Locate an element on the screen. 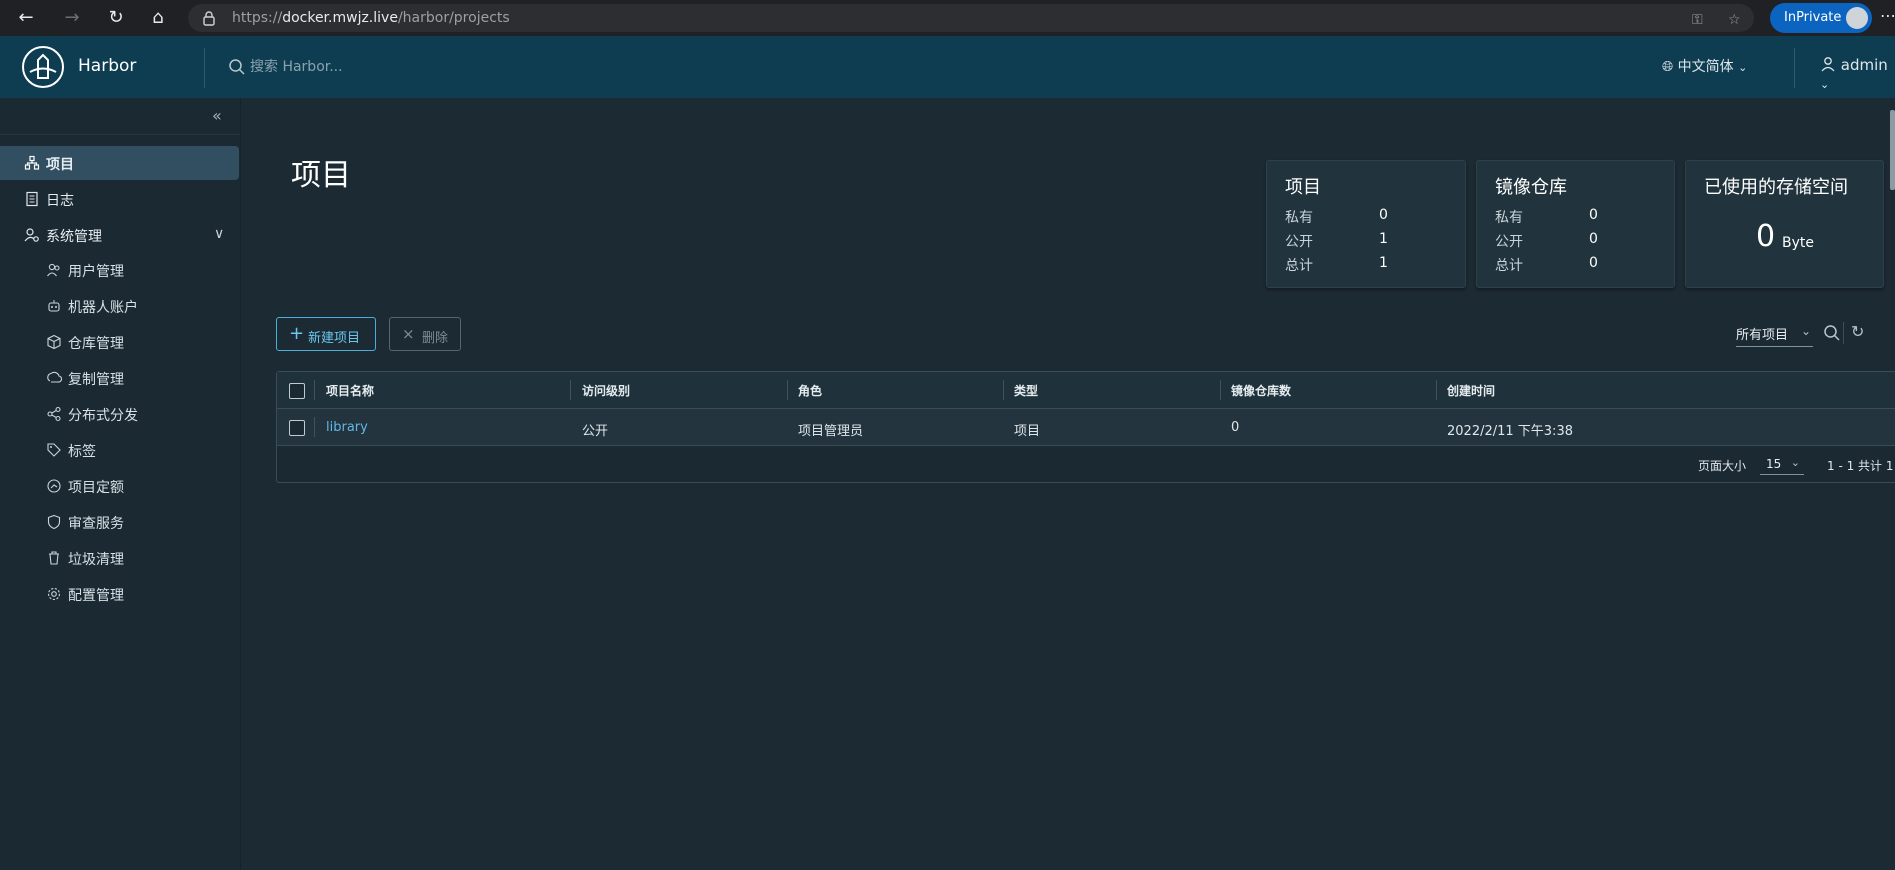 This screenshot has width=1895, height=870. column-header: 访问级别 is located at coordinates (606, 390).